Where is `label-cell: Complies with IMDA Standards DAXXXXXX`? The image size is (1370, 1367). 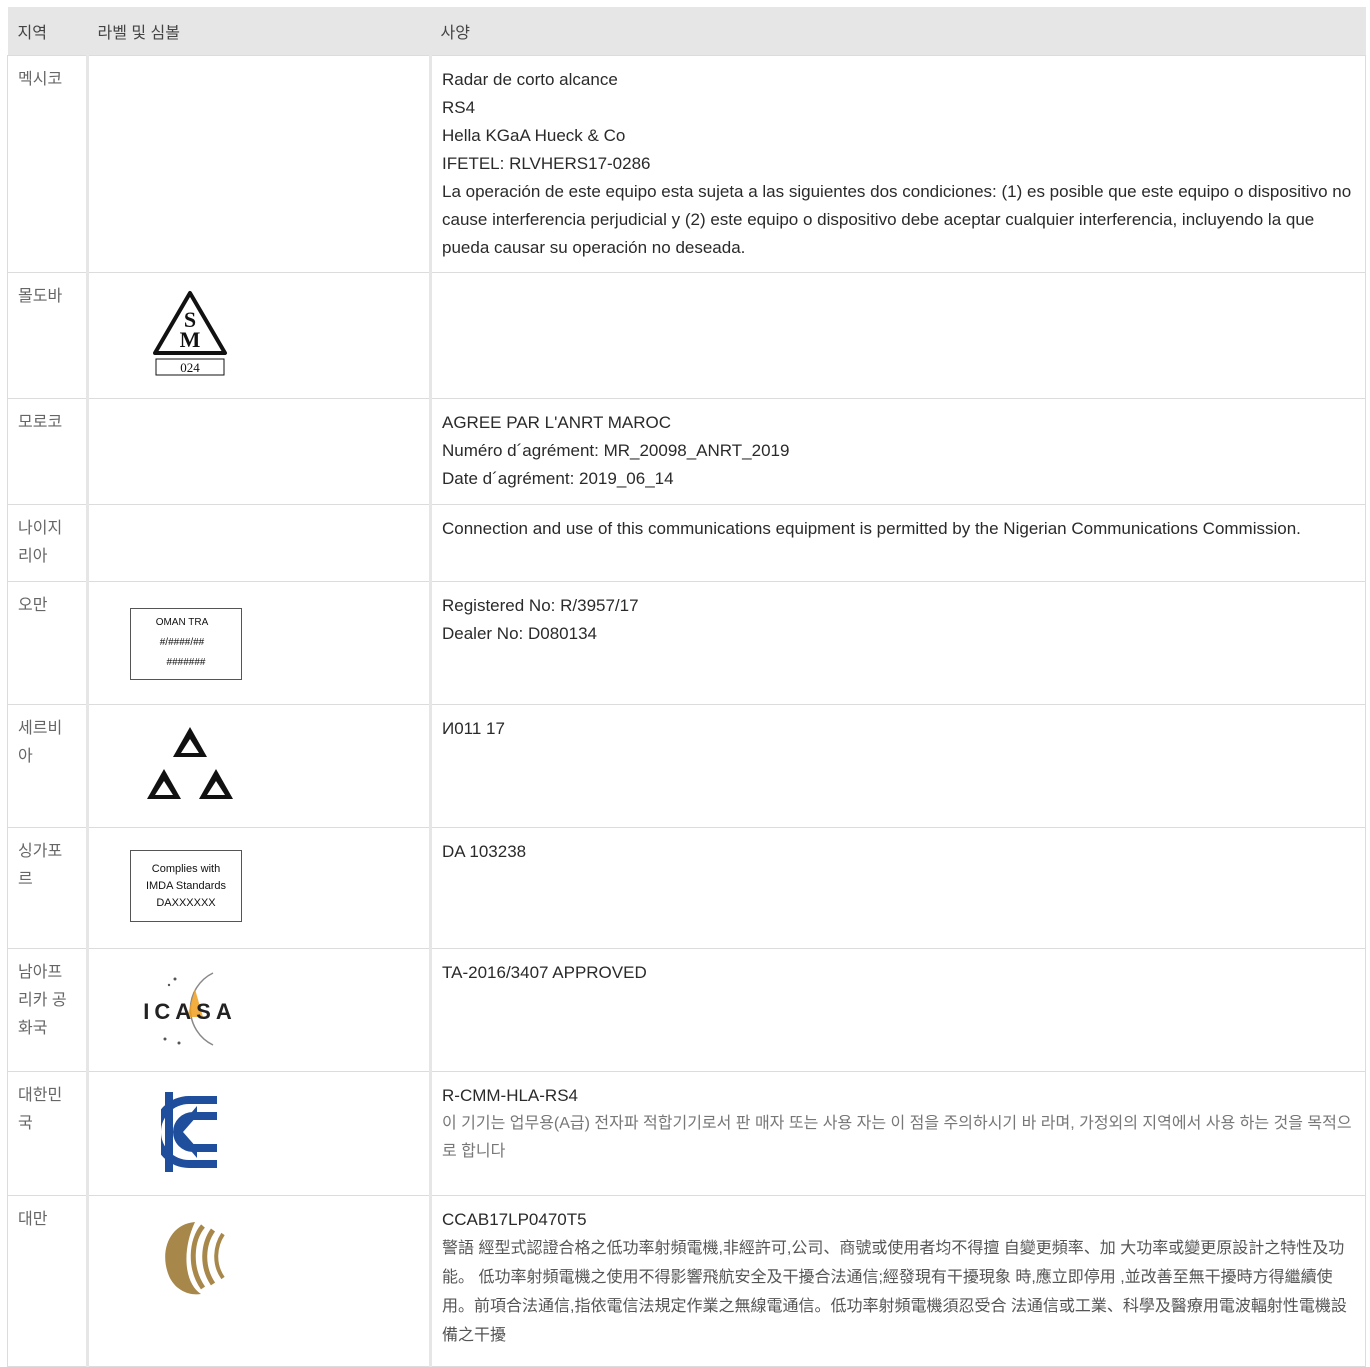
label-cell: Complies with IMDA Standards DAXXXXXX is located at coordinates (259, 888).